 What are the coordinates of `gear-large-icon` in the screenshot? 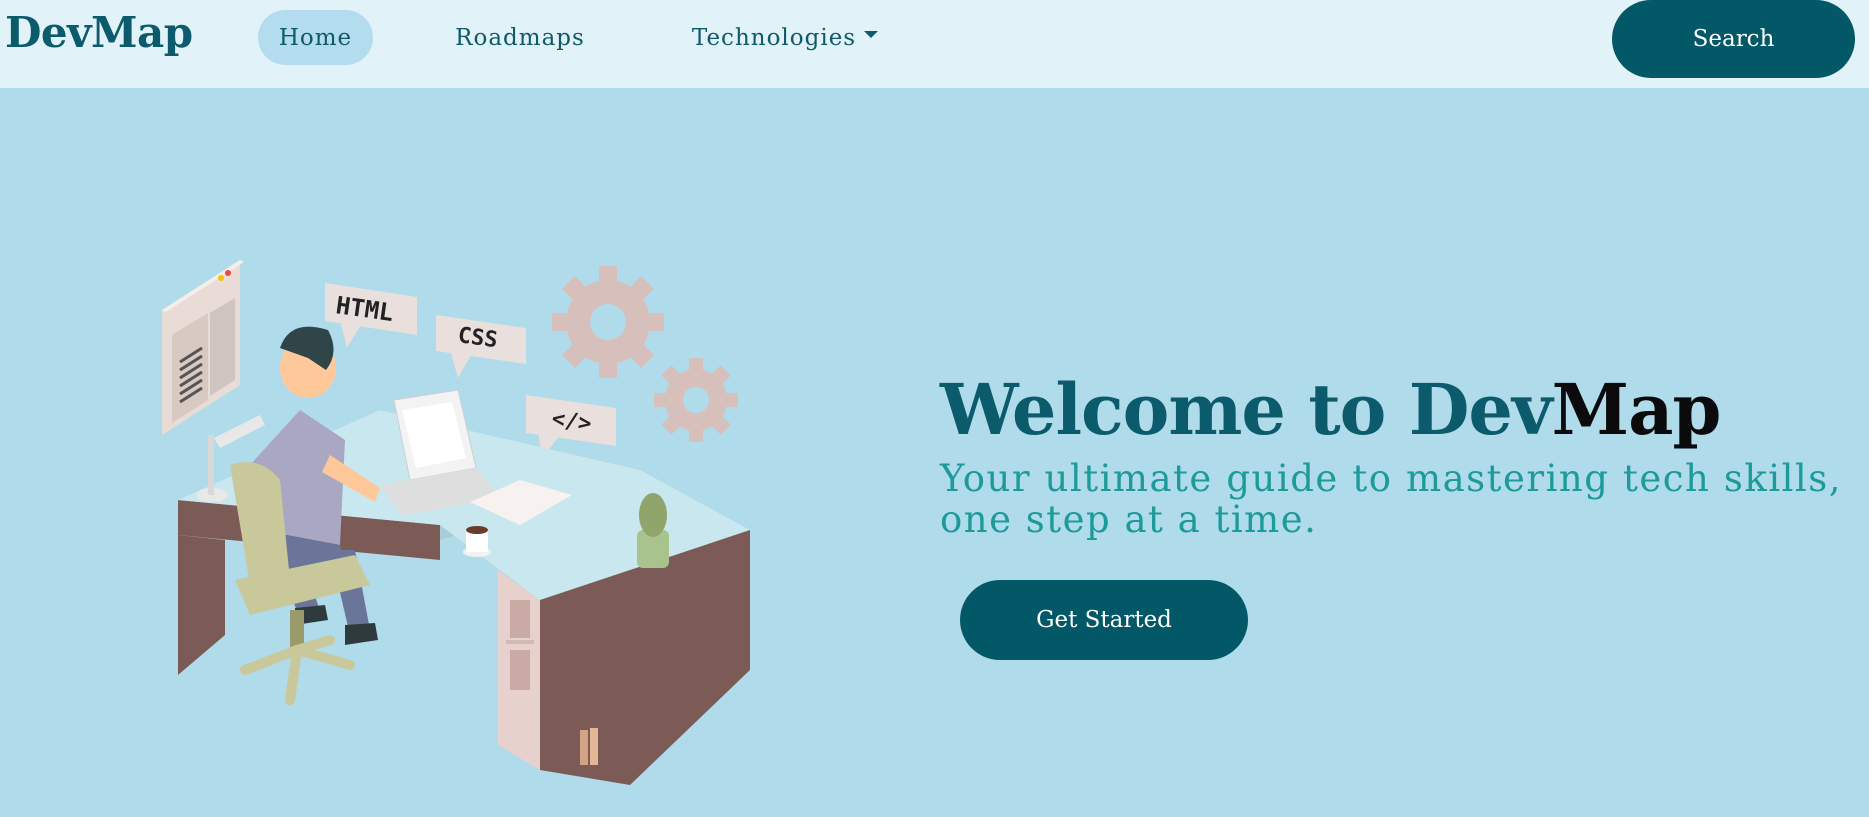 It's located at (608, 322).